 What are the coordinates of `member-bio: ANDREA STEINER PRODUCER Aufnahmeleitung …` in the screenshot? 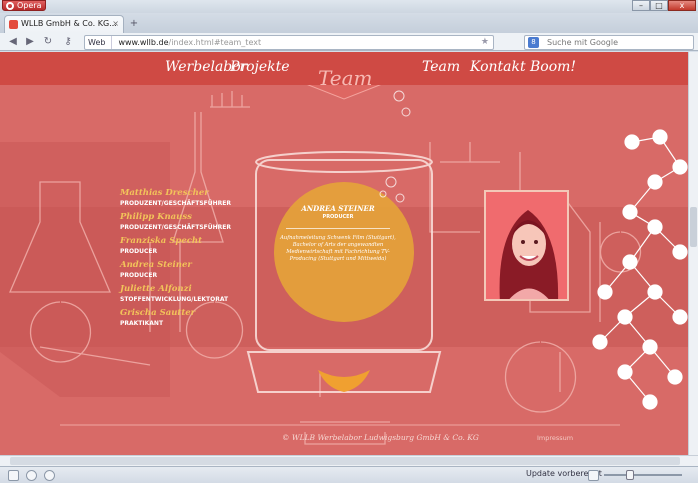 It's located at (338, 233).